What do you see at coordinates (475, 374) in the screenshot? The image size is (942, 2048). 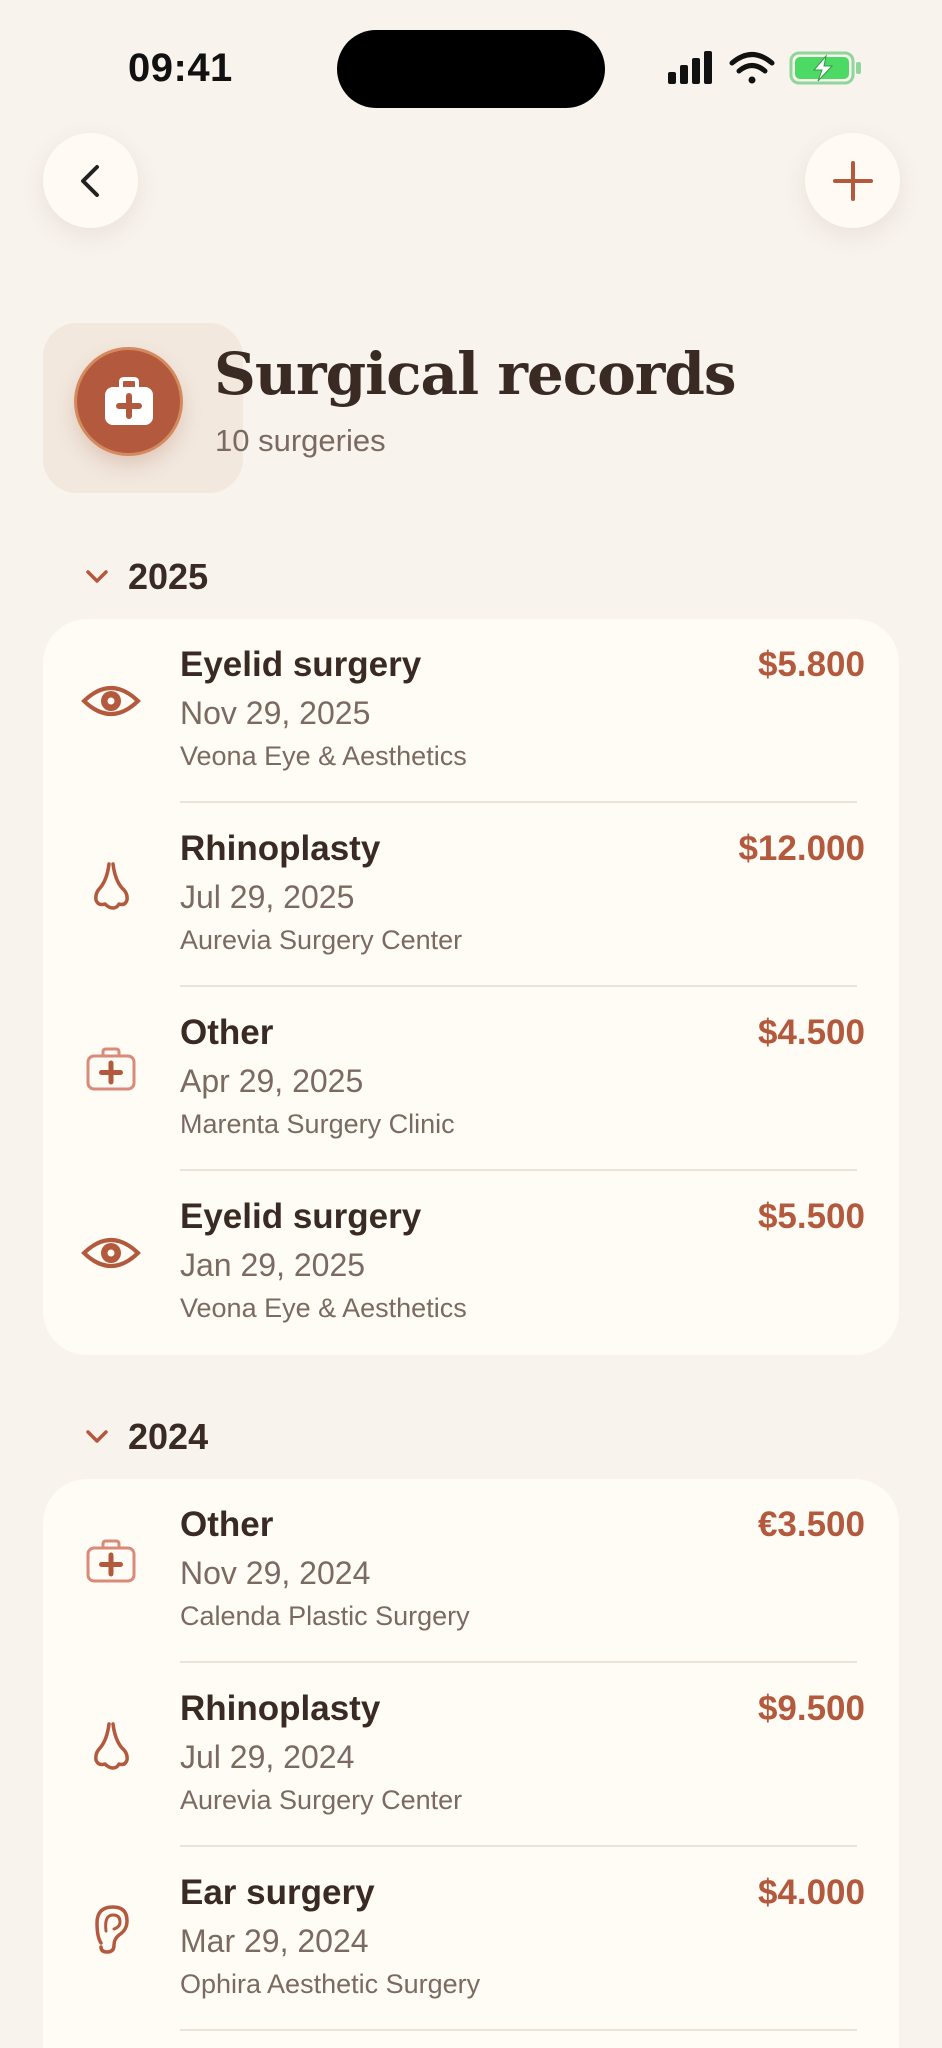 I see `page-title: Surgical records` at bounding box center [475, 374].